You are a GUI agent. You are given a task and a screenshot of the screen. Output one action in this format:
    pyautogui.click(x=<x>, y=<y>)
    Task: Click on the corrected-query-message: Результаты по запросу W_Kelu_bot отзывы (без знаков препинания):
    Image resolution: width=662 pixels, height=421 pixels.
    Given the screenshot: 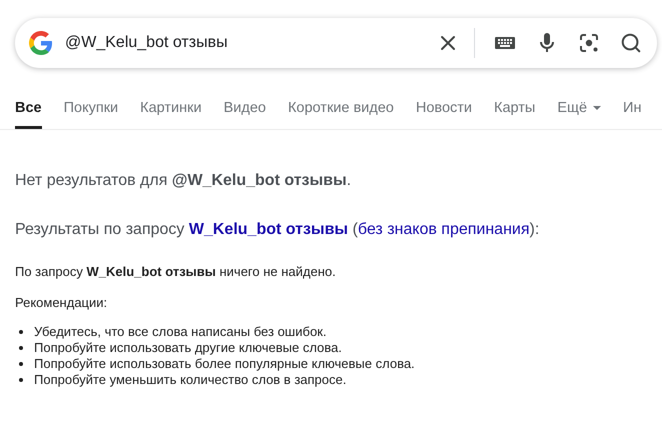 What is the action you would take?
    pyautogui.click(x=277, y=230)
    